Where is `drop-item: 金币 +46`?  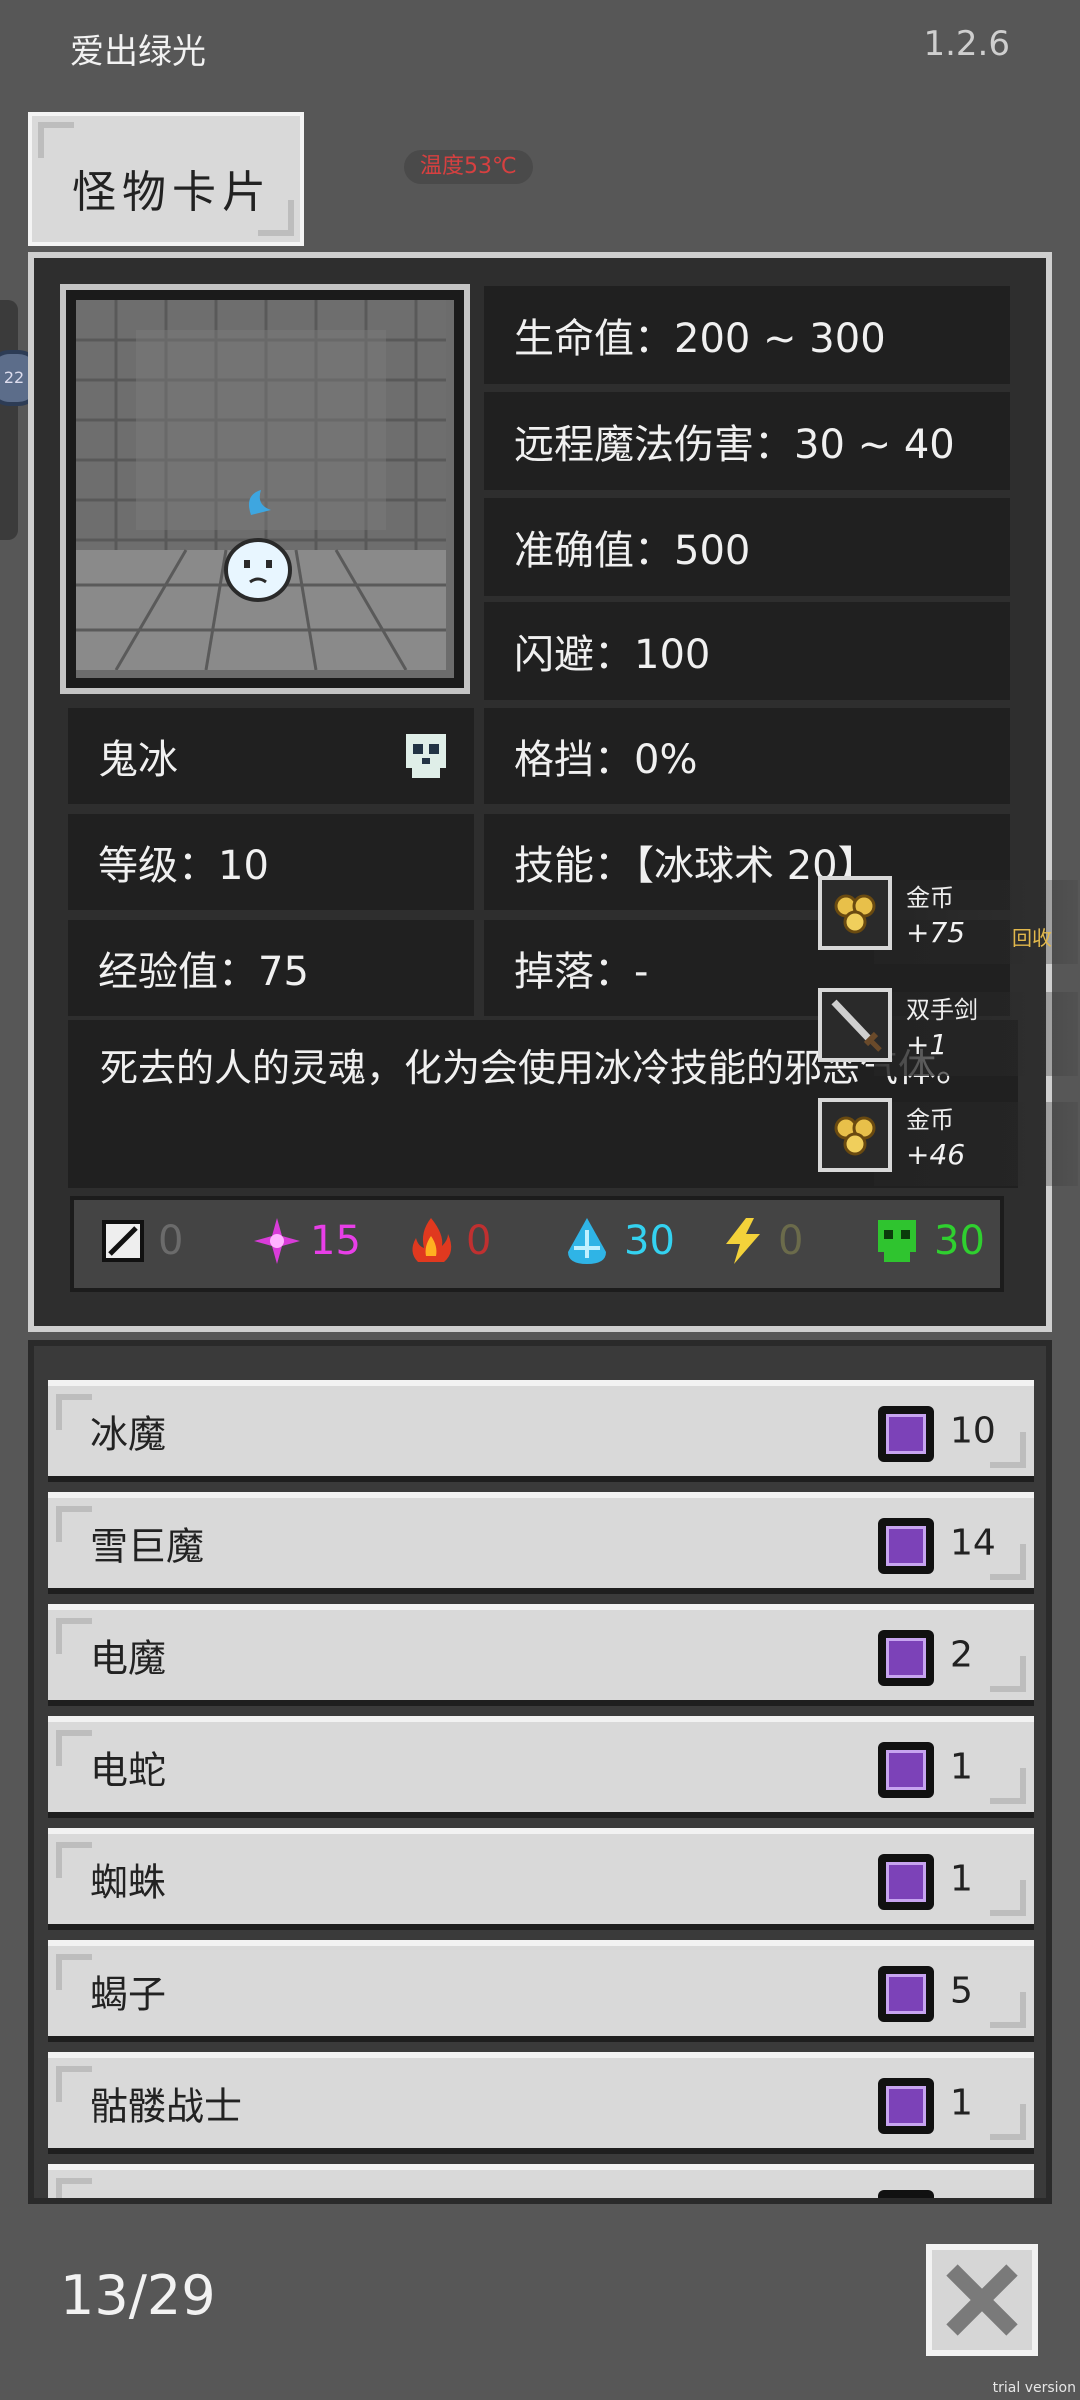
drop-item: 金币 +46 is located at coordinates (946, 1142).